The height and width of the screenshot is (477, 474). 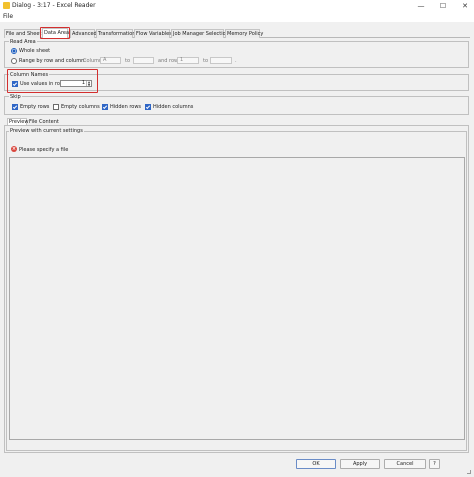 What do you see at coordinates (434, 464) in the screenshot?
I see `help-button: ?` at bounding box center [434, 464].